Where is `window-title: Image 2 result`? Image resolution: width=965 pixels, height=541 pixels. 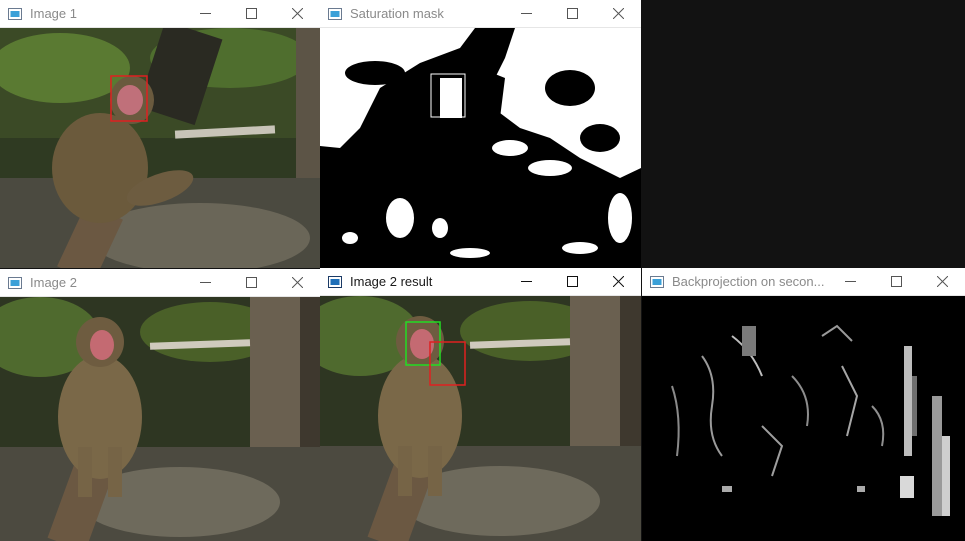
window-title: Image 2 result is located at coordinates (391, 281).